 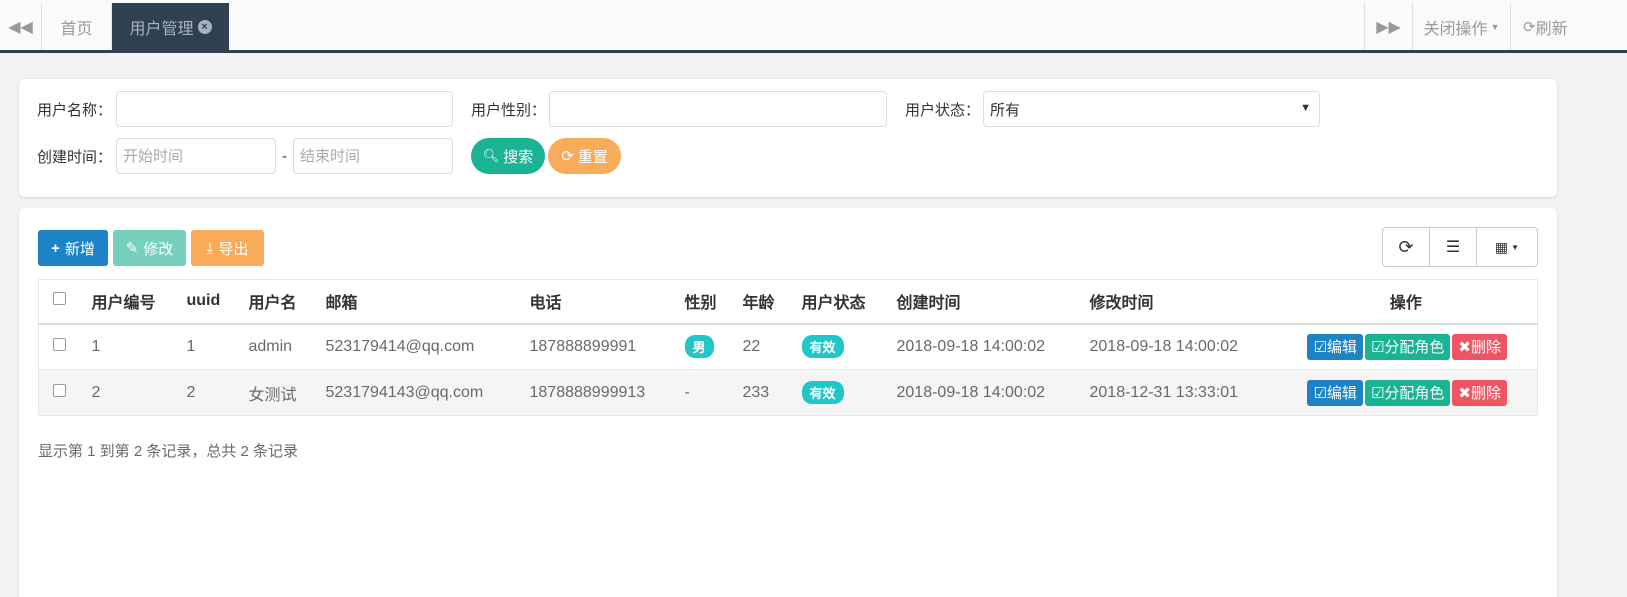 I want to click on close-ops-label: 关闭操作, so click(x=1455, y=29).